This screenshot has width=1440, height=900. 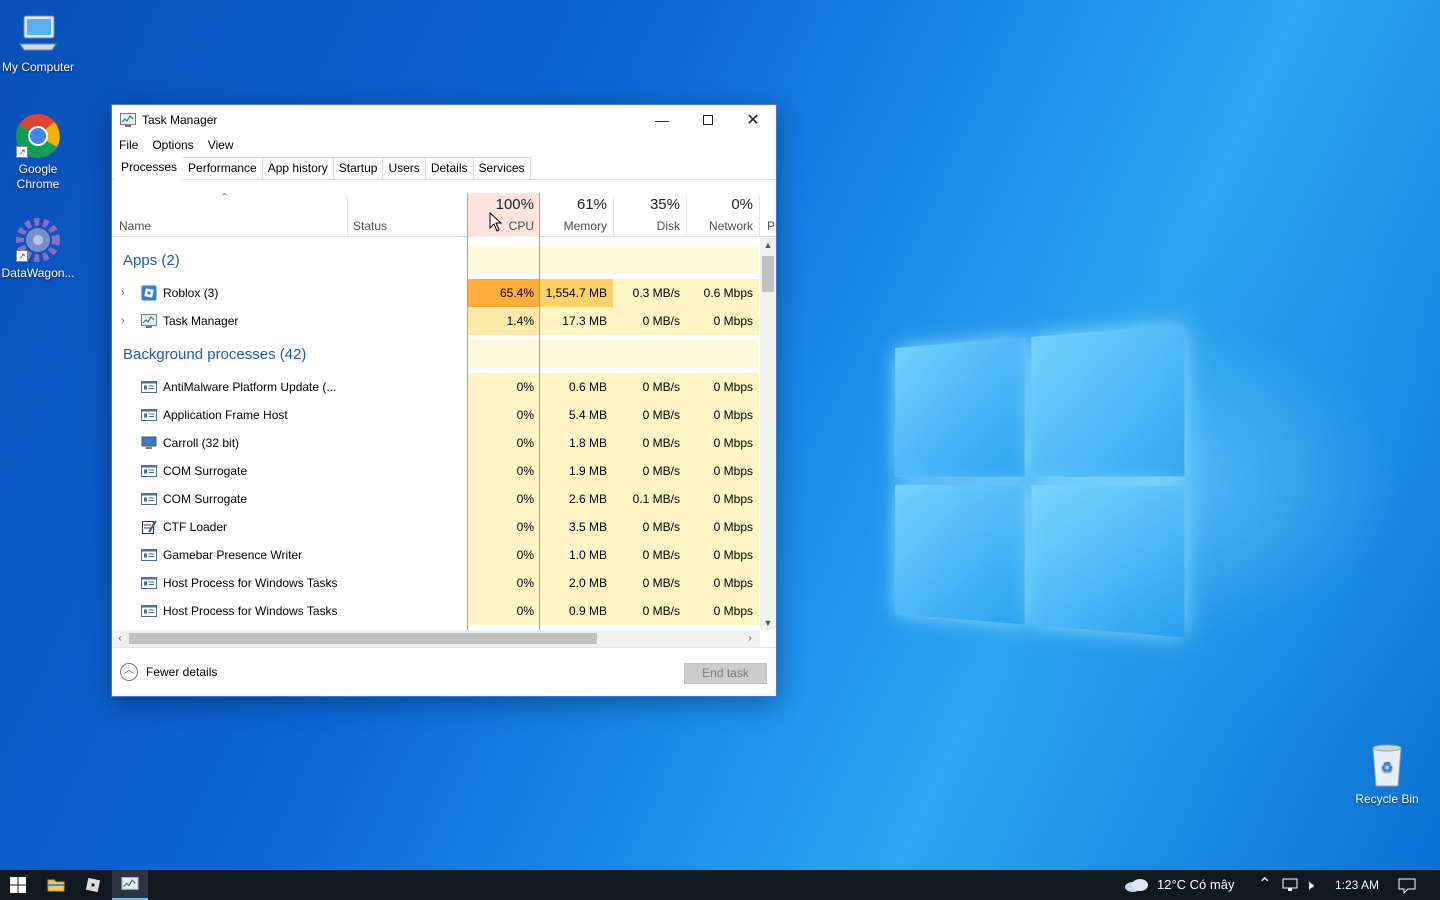 What do you see at coordinates (1195, 884) in the screenshot?
I see `weather-widget: 12°C Có mây` at bounding box center [1195, 884].